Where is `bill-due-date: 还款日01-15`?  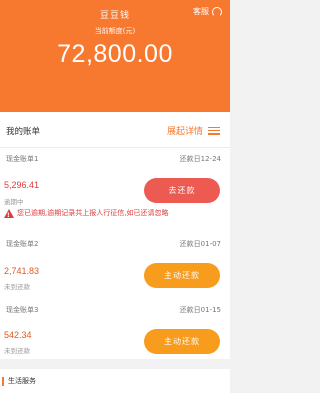
bill-due-date: 还款日01-15 is located at coordinates (200, 310).